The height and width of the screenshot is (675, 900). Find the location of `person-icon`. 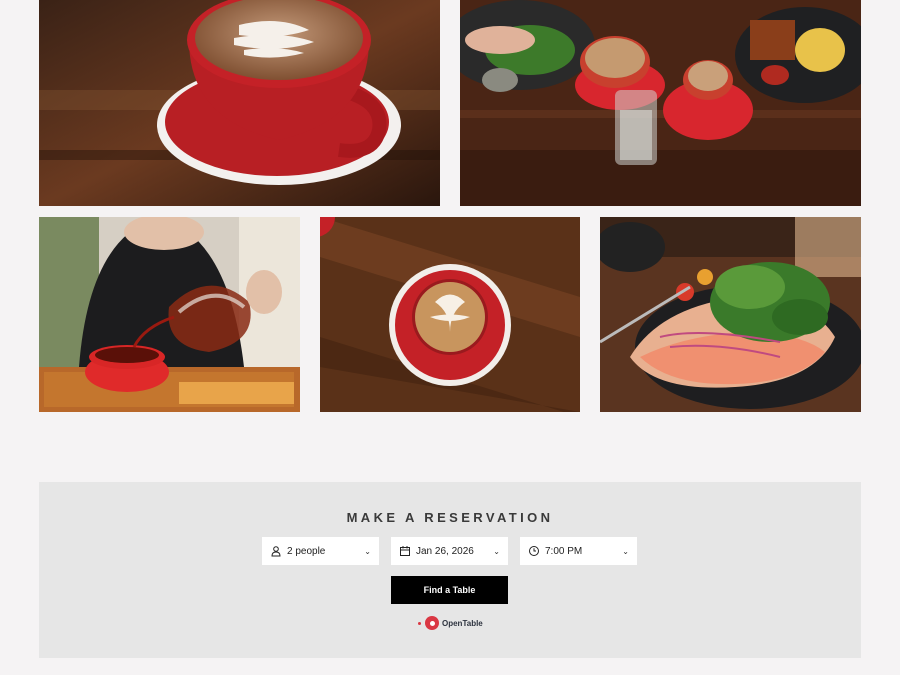

person-icon is located at coordinates (276, 551).